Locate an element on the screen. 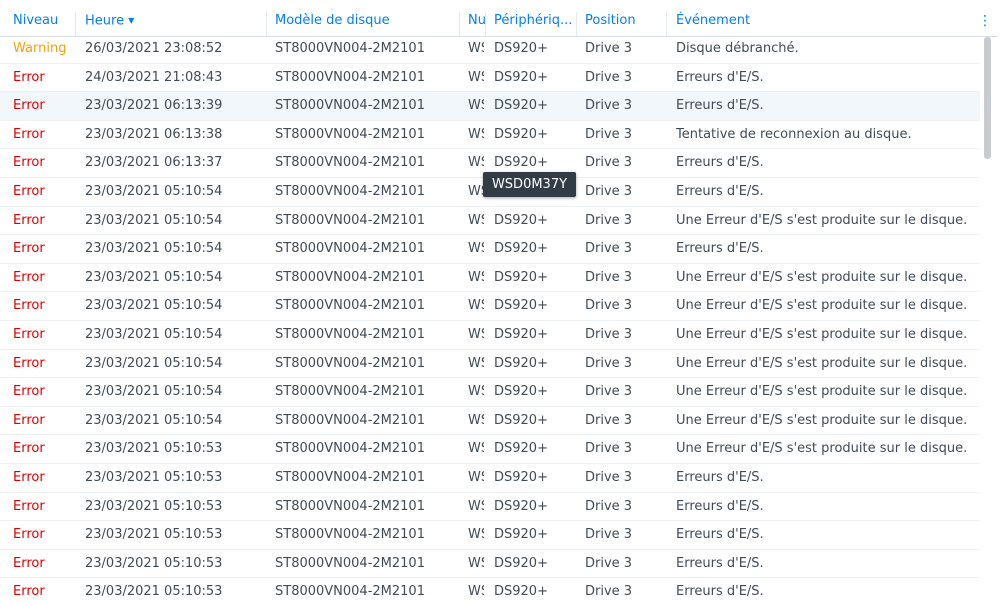 Image resolution: width=1000 pixels, height=605 pixels. column-header-time: Heure ▼ is located at coordinates (172, 21).